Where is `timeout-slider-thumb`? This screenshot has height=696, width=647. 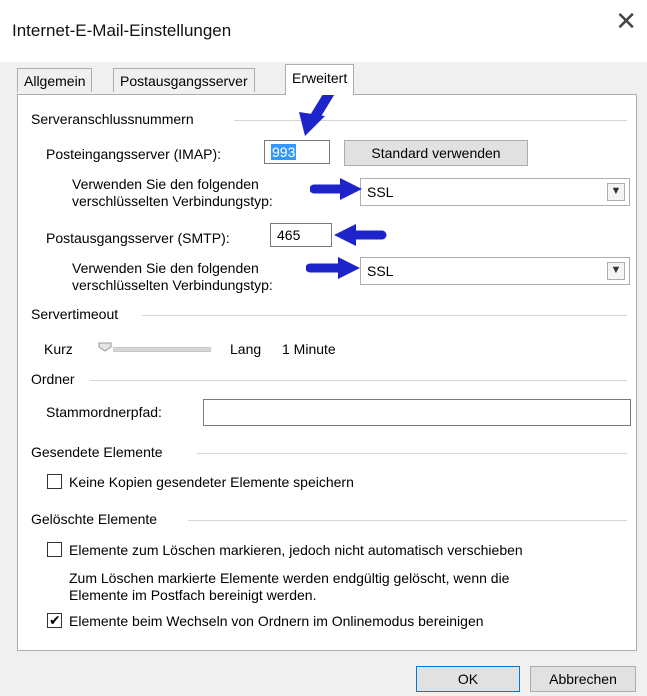 timeout-slider-thumb is located at coordinates (105, 347).